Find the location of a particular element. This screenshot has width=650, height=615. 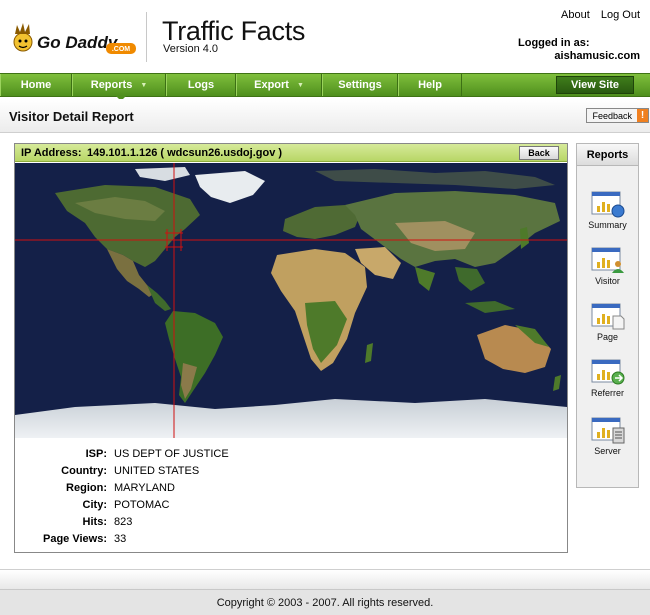

info-row-page-views: Page Views: 33 is located at coordinates (291, 541).